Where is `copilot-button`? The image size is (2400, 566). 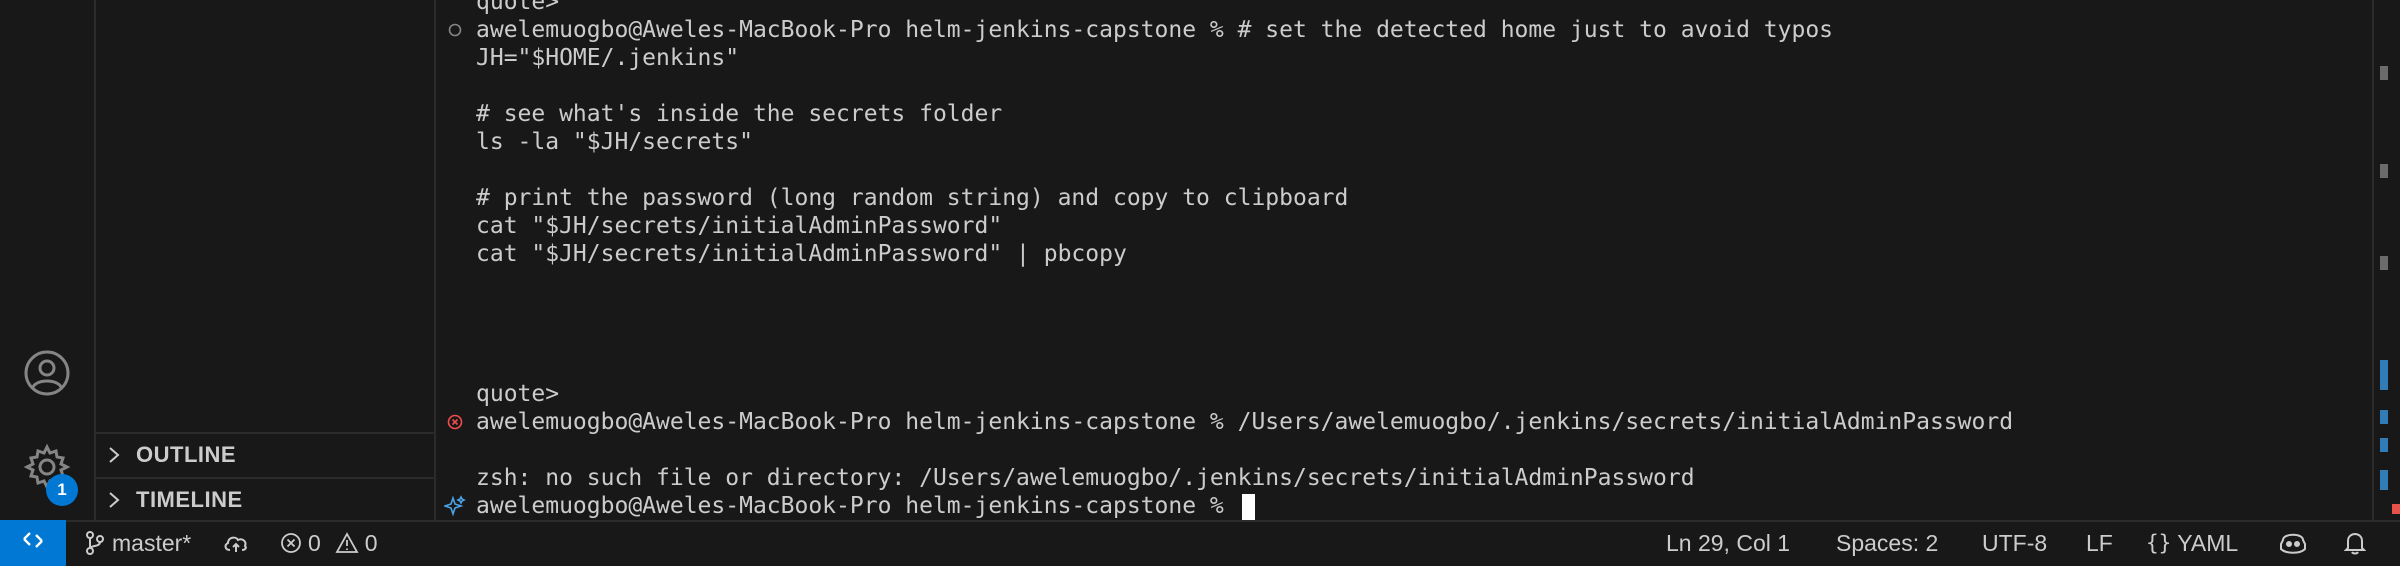
copilot-button is located at coordinates (2293, 543).